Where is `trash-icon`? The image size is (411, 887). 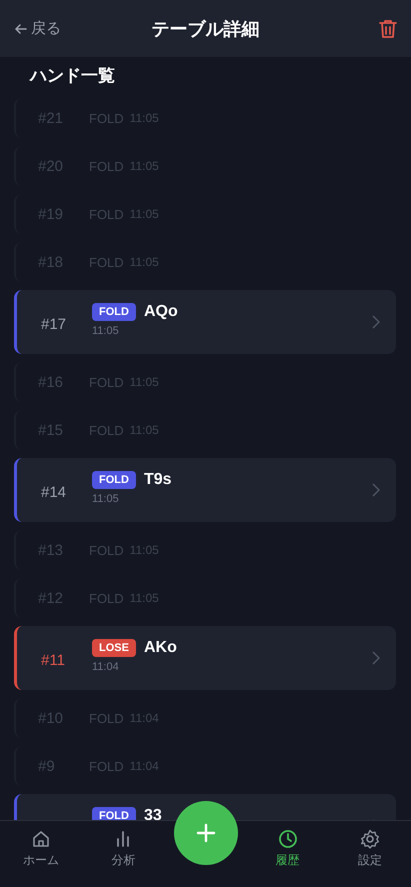 trash-icon is located at coordinates (388, 28).